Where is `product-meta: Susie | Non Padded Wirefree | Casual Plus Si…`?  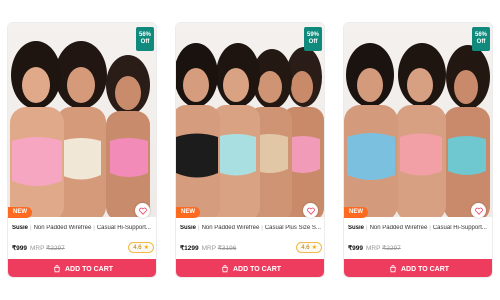 product-meta: Susie | Non Padded Wirefree | Casual Plus Si… is located at coordinates (250, 228).